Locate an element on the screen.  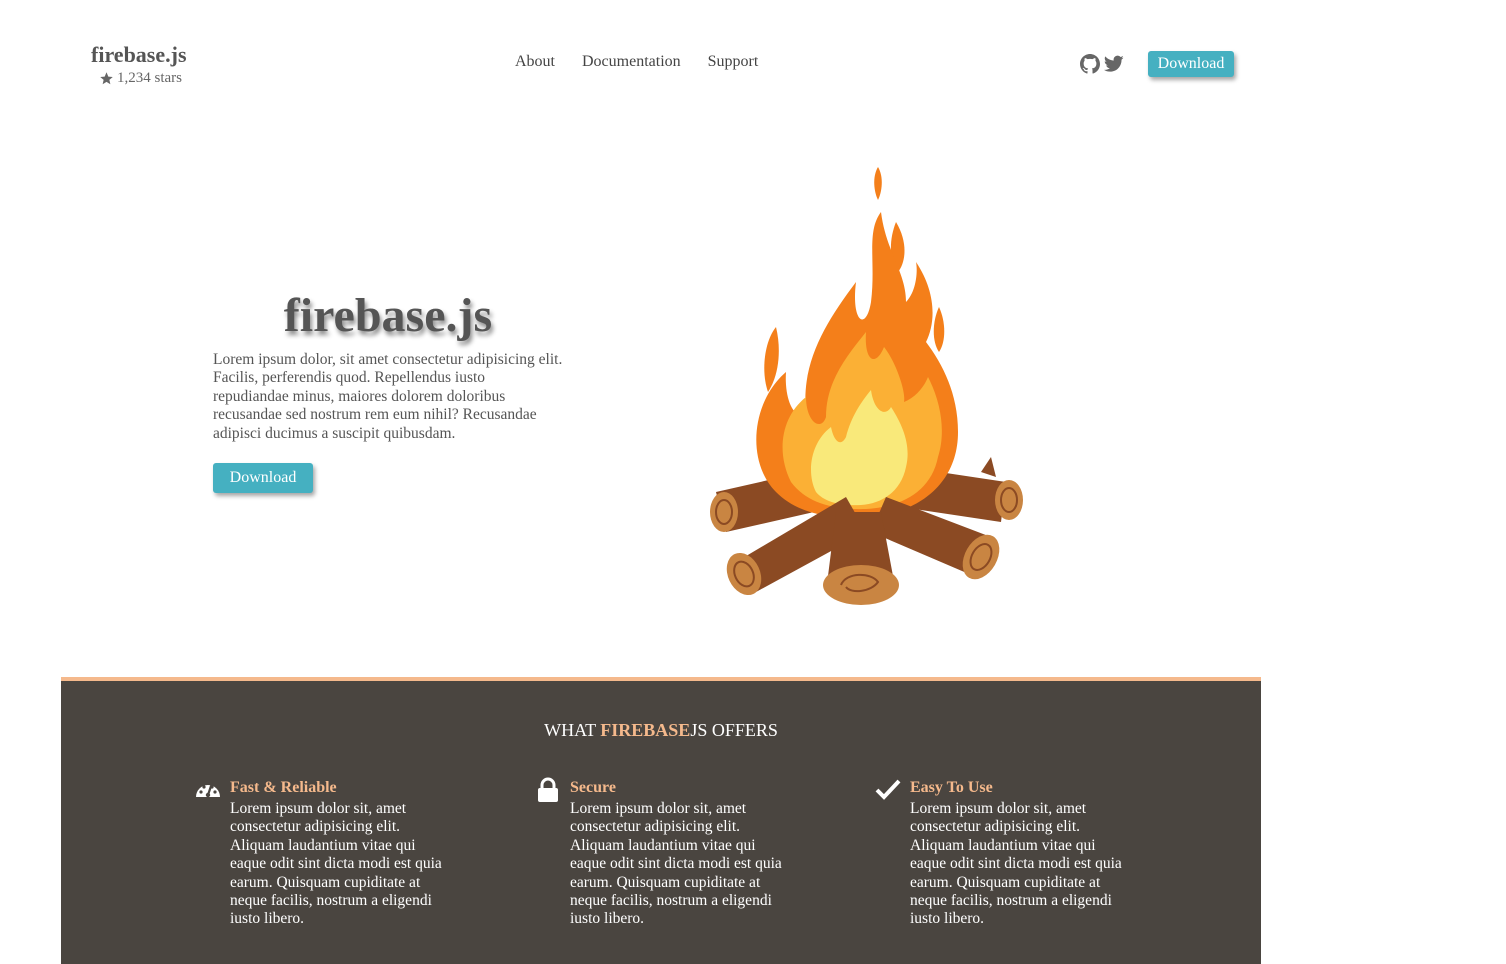
features-title-prefix: WHAT is located at coordinates (572, 730).